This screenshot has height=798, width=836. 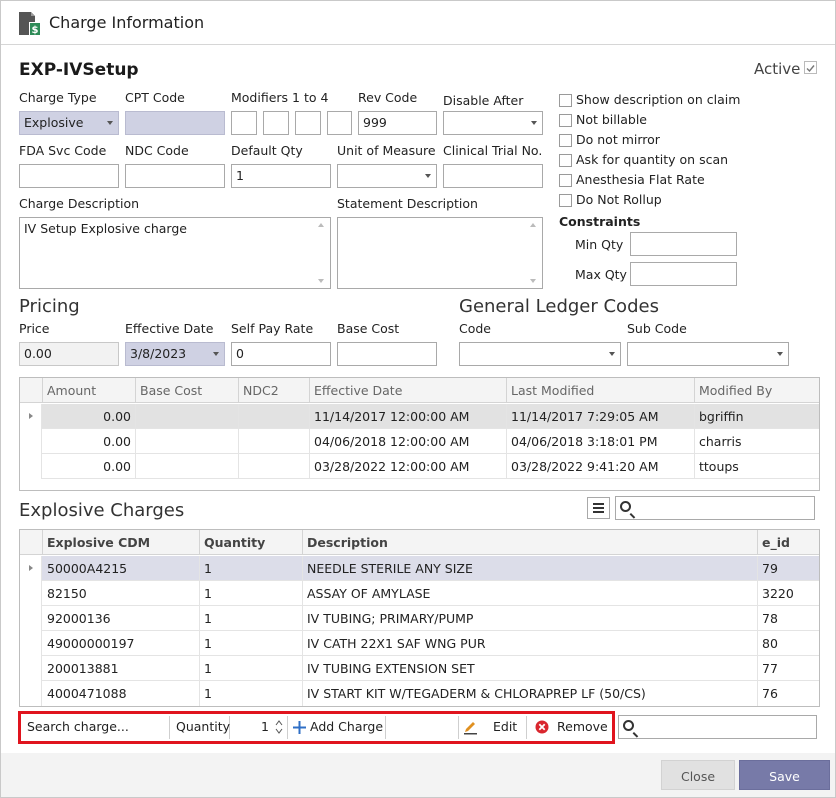 What do you see at coordinates (683, 244) in the screenshot?
I see `min-qty-field` at bounding box center [683, 244].